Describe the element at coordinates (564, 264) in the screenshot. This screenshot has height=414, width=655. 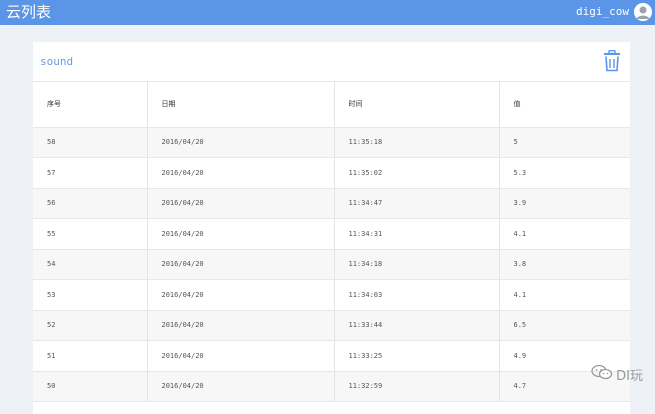
I see `cell-value: 3.8` at that location.